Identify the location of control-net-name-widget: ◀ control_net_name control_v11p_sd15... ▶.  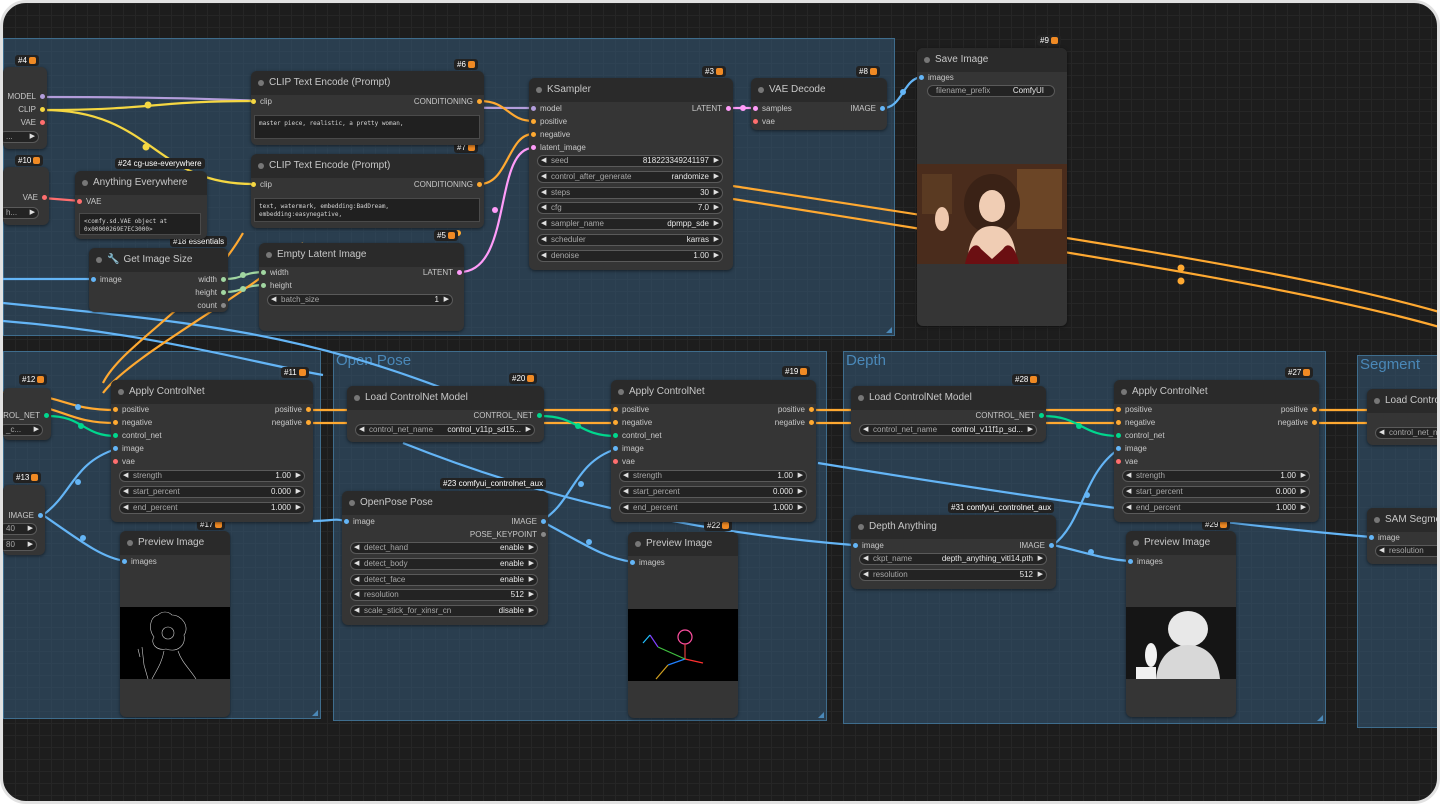
(445, 430).